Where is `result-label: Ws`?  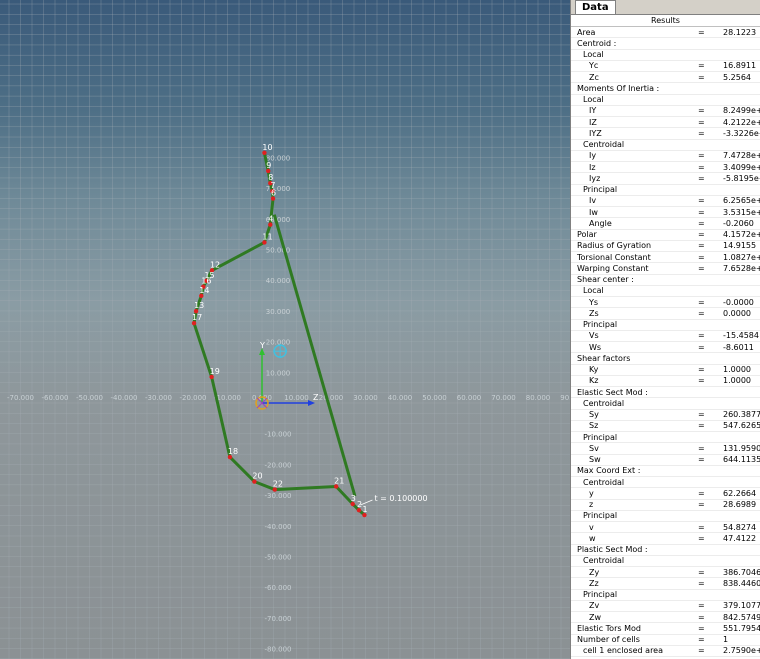
result-label: Ws is located at coordinates (595, 347).